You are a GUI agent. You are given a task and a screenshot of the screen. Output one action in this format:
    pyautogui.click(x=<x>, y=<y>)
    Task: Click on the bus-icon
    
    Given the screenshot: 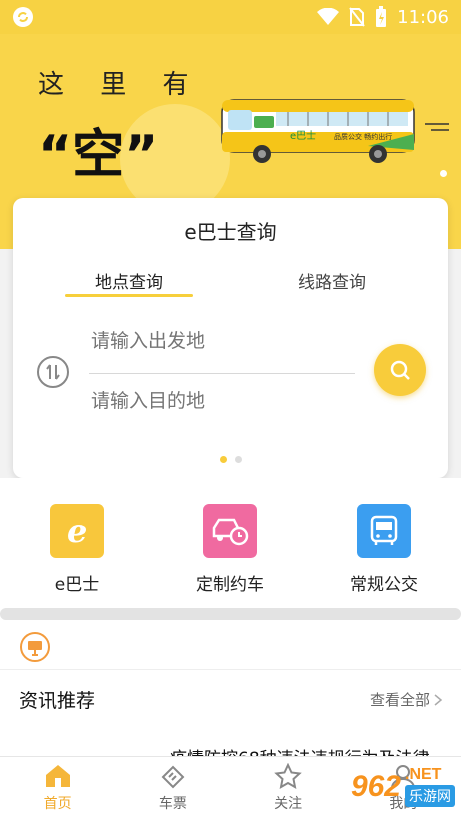 What is the action you would take?
    pyautogui.click(x=384, y=531)
    